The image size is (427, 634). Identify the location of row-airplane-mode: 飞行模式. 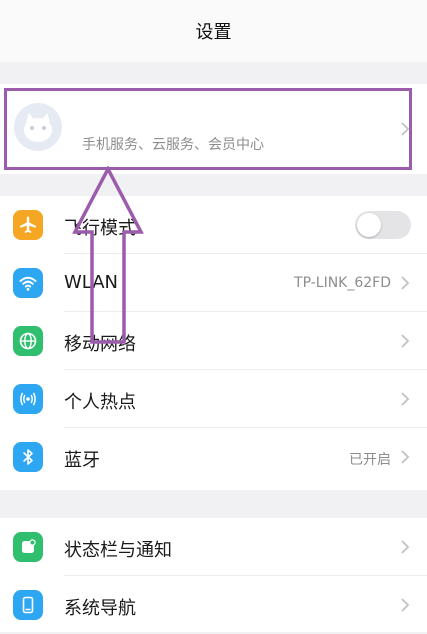
(213, 225).